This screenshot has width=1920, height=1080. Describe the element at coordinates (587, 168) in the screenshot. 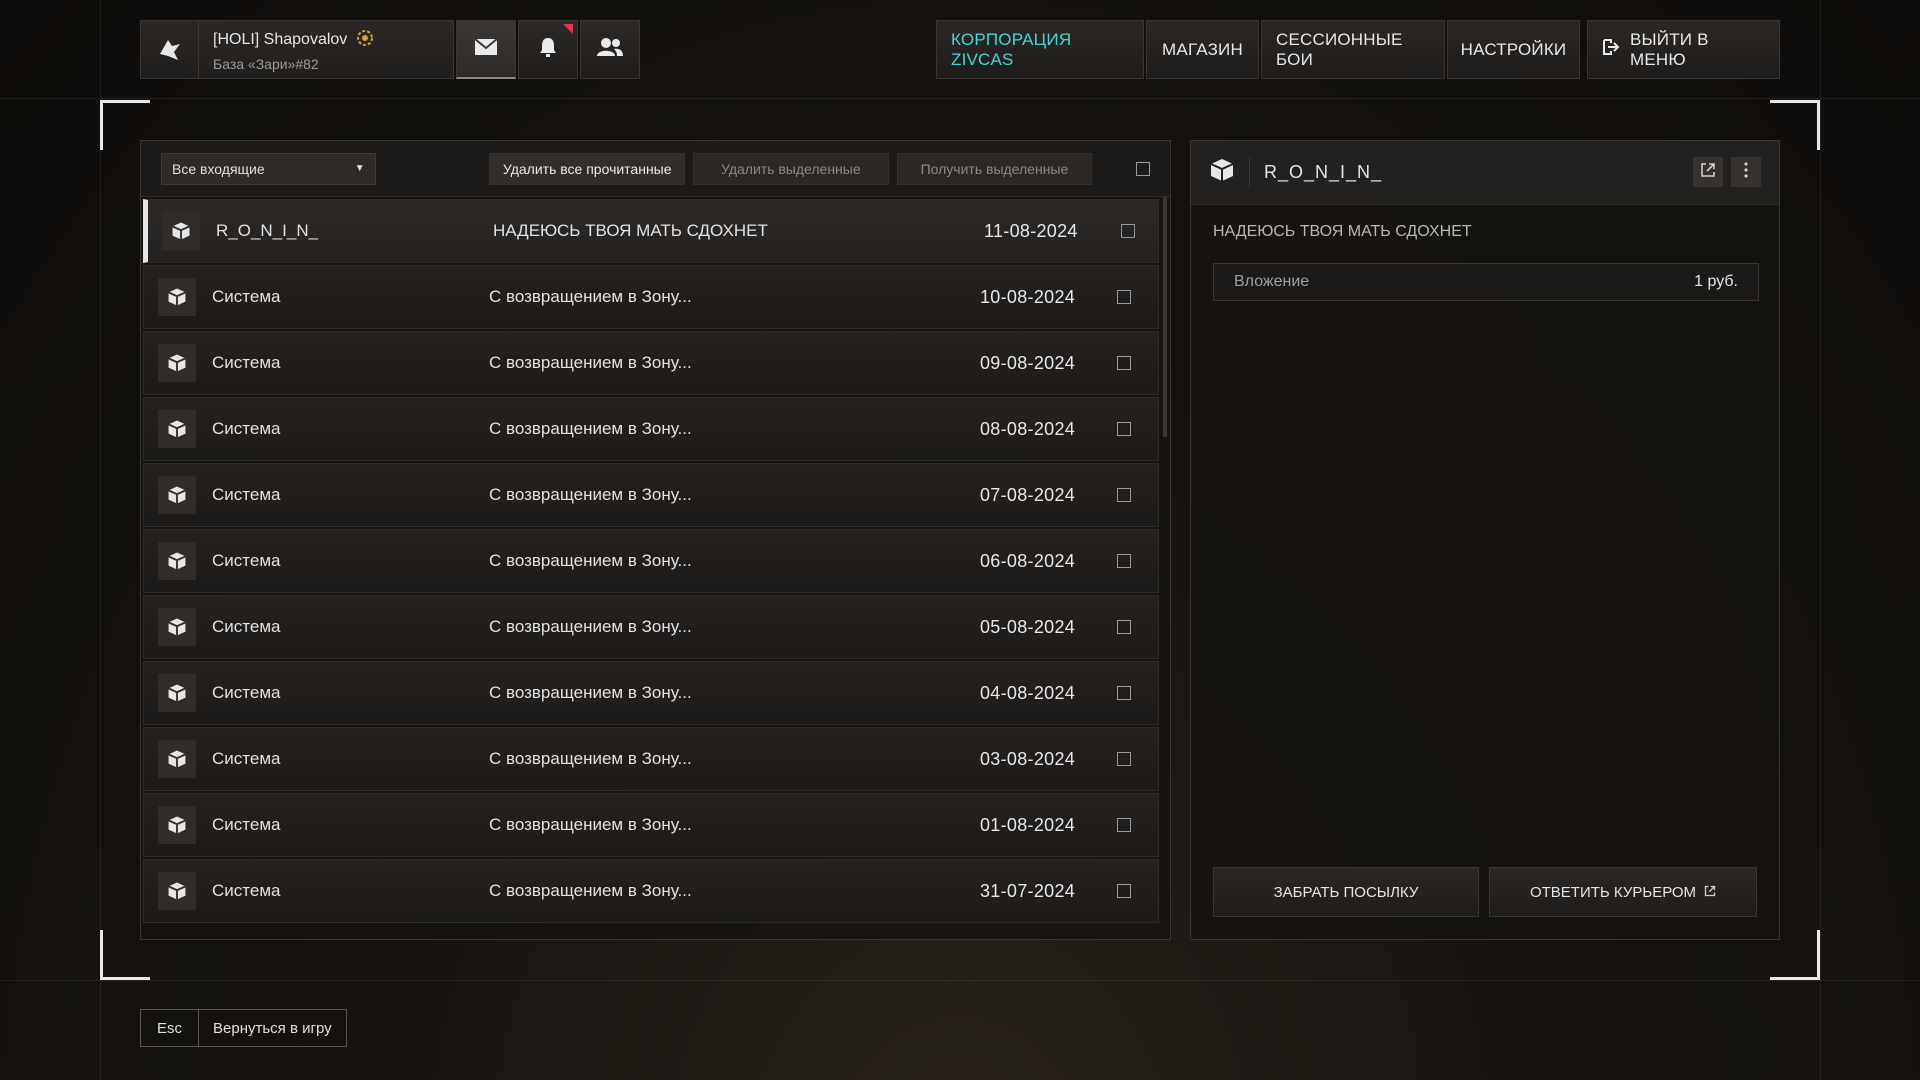

I see `delete-all-read-button: Удалить все прочитанные` at that location.